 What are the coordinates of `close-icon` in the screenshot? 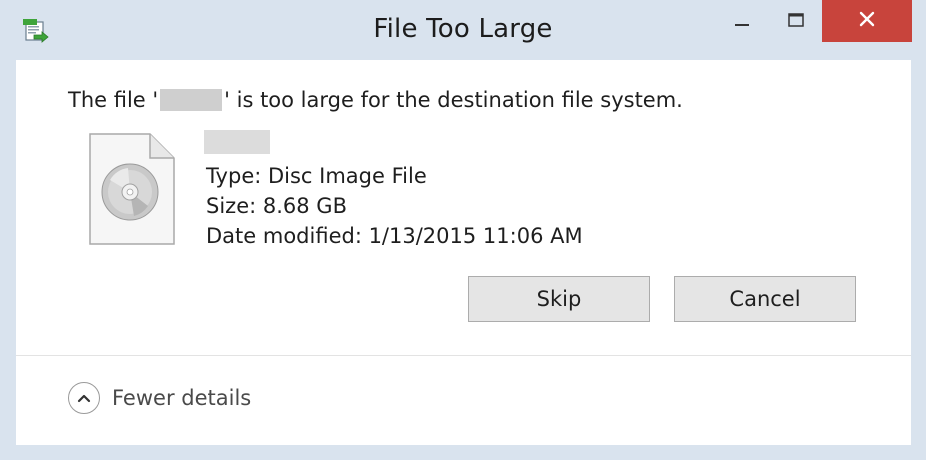 It's located at (867, 21).